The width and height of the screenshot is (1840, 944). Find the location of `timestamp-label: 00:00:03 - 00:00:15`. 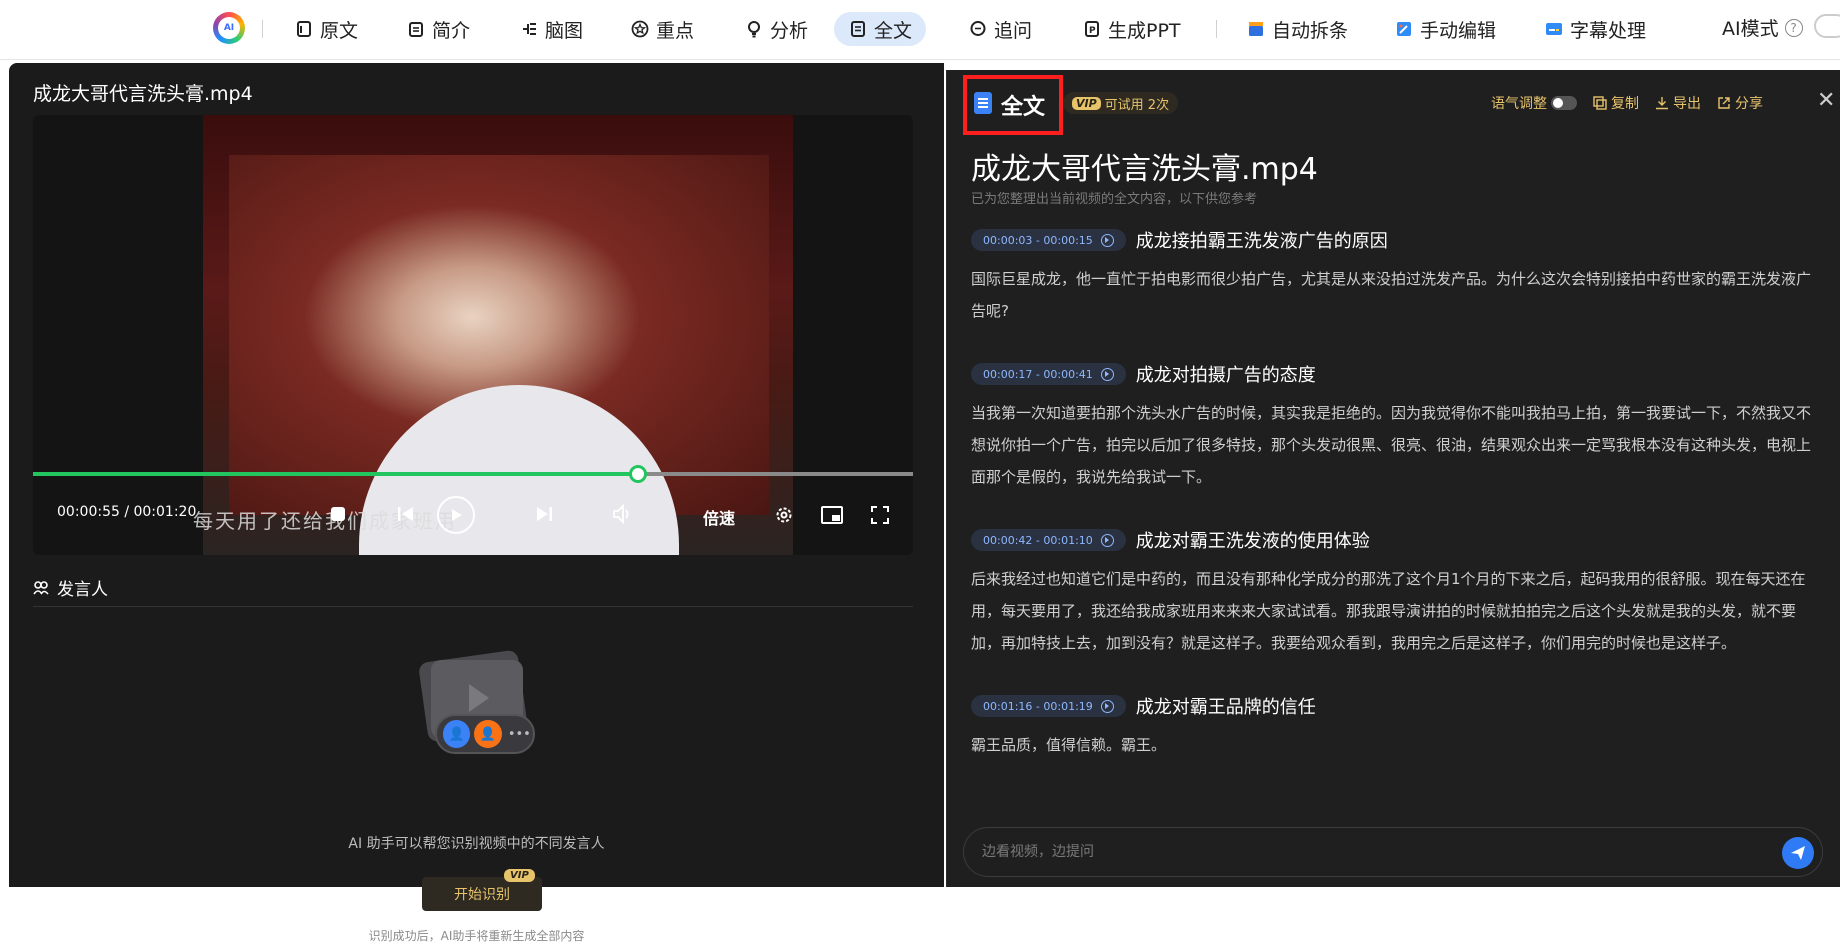

timestamp-label: 00:00:03 - 00:00:15 is located at coordinates (1038, 240).